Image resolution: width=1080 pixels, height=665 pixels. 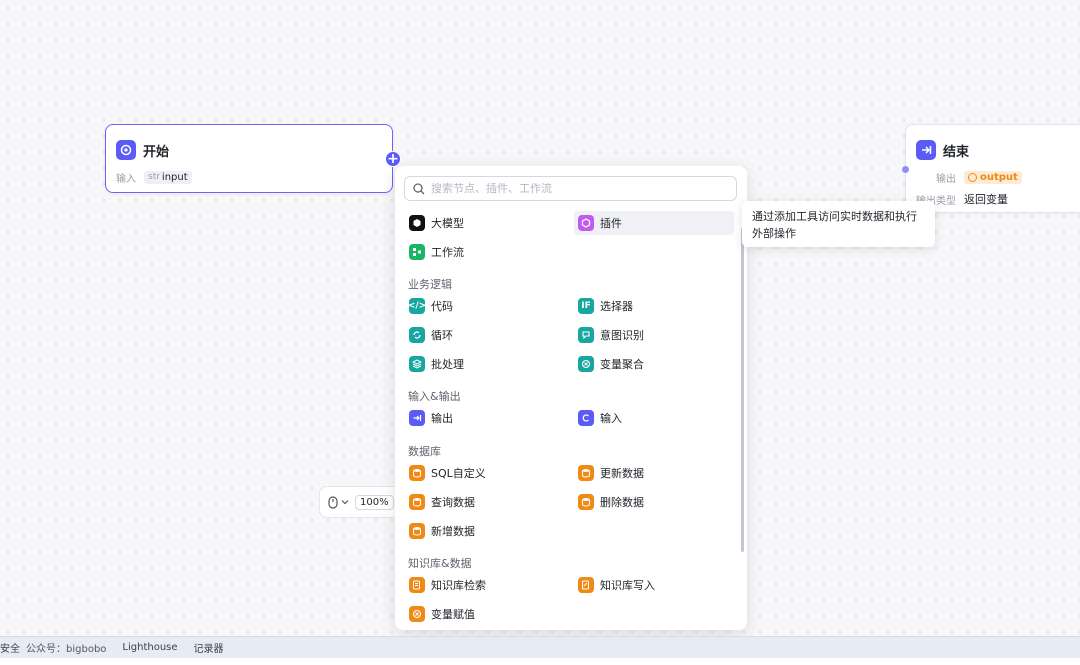 I want to click on if-icon: IF, so click(x=586, y=306).